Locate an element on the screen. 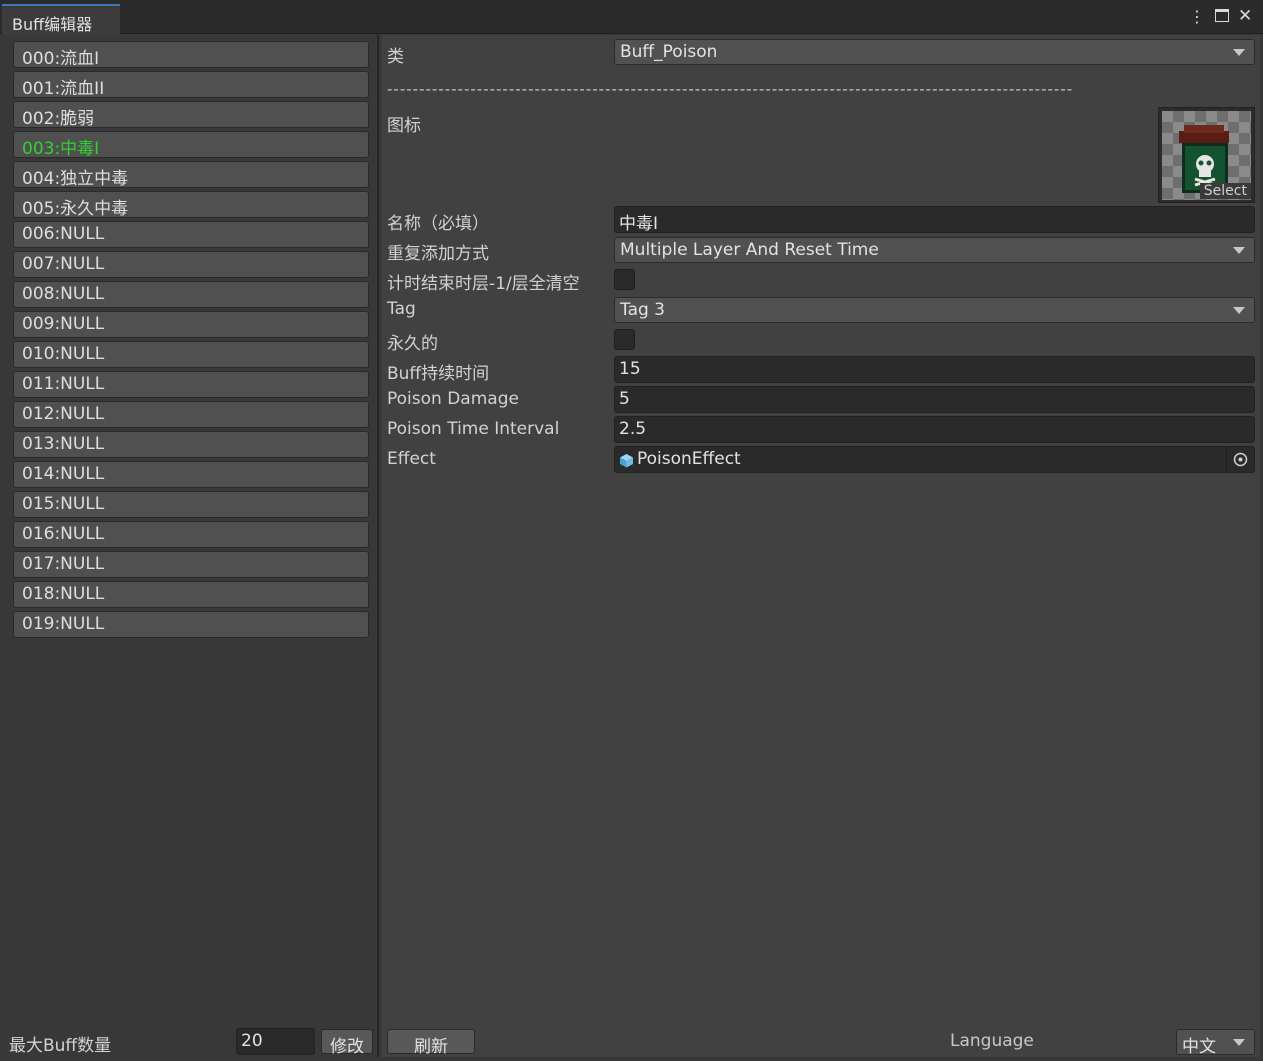 Image resolution: width=1263 pixels, height=1061 pixels. poison-interval-field: 2.5 is located at coordinates (934, 429).